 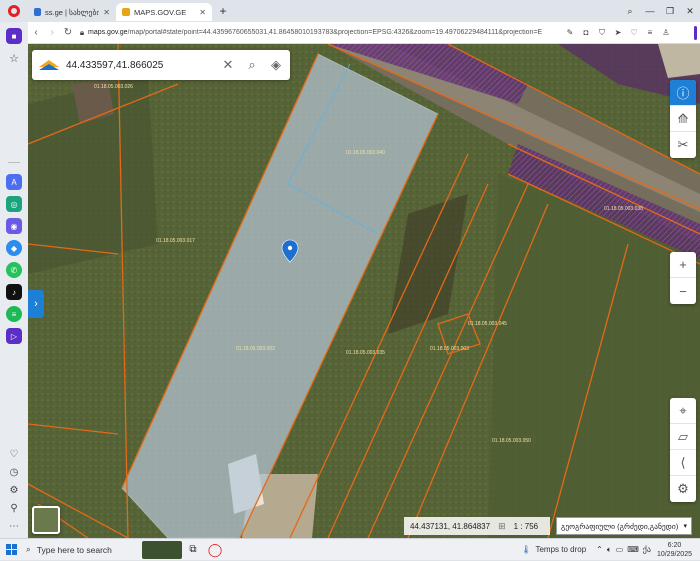 I want to click on task-view-icon: ⧉, so click(x=193, y=550).